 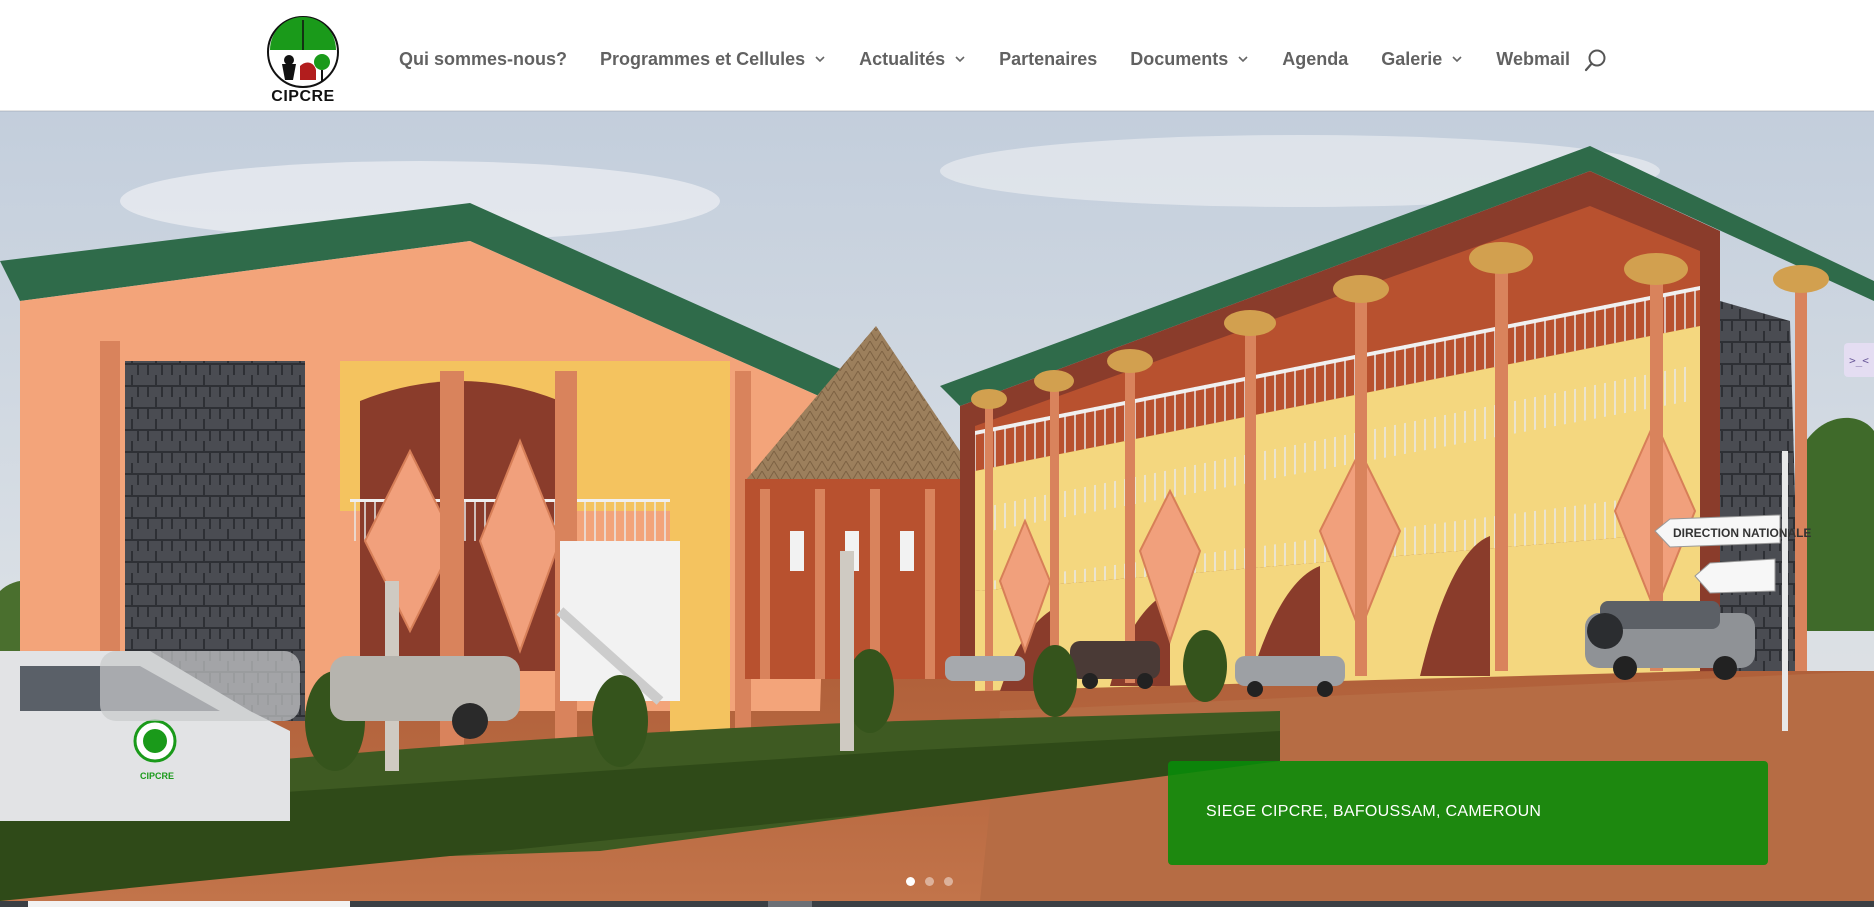 What do you see at coordinates (703, 58) in the screenshot?
I see `nav-item-label: Programmes et Cellules` at bounding box center [703, 58].